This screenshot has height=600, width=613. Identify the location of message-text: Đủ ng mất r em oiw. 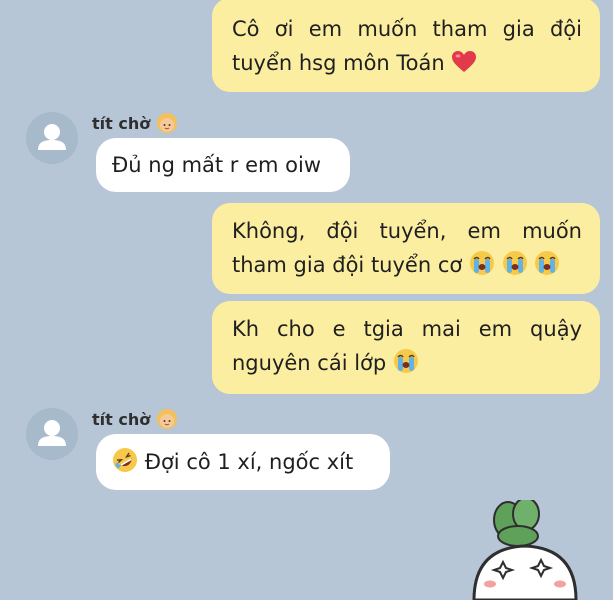
(217, 165).